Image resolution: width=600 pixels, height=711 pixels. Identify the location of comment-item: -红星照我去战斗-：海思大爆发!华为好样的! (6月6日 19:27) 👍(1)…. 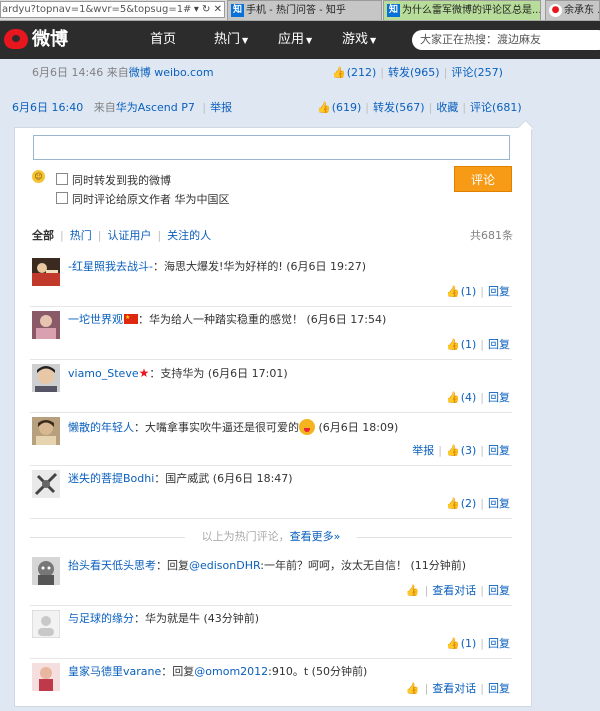
(271, 280).